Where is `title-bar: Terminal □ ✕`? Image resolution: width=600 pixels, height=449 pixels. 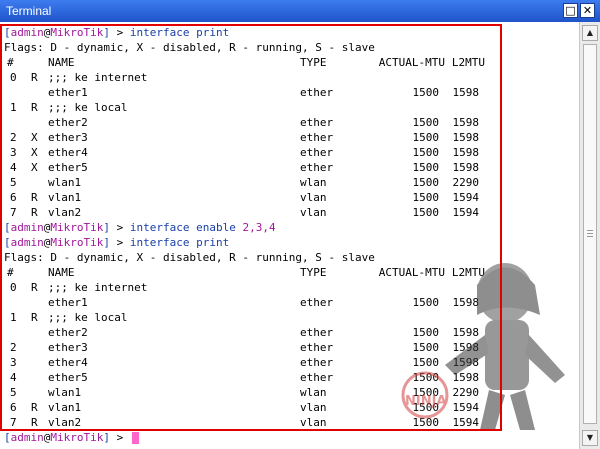 title-bar: Terminal □ ✕ is located at coordinates (300, 11).